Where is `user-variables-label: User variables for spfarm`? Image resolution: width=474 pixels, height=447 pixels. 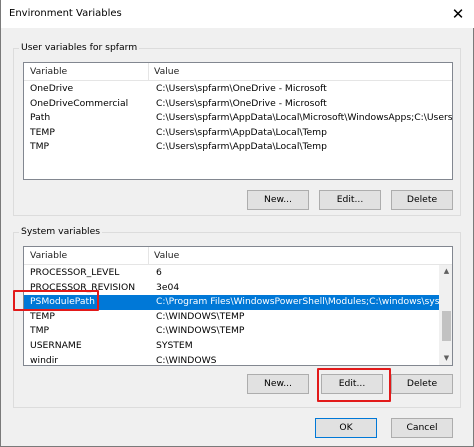
user-variables-label: User variables for spfarm is located at coordinates (79, 47).